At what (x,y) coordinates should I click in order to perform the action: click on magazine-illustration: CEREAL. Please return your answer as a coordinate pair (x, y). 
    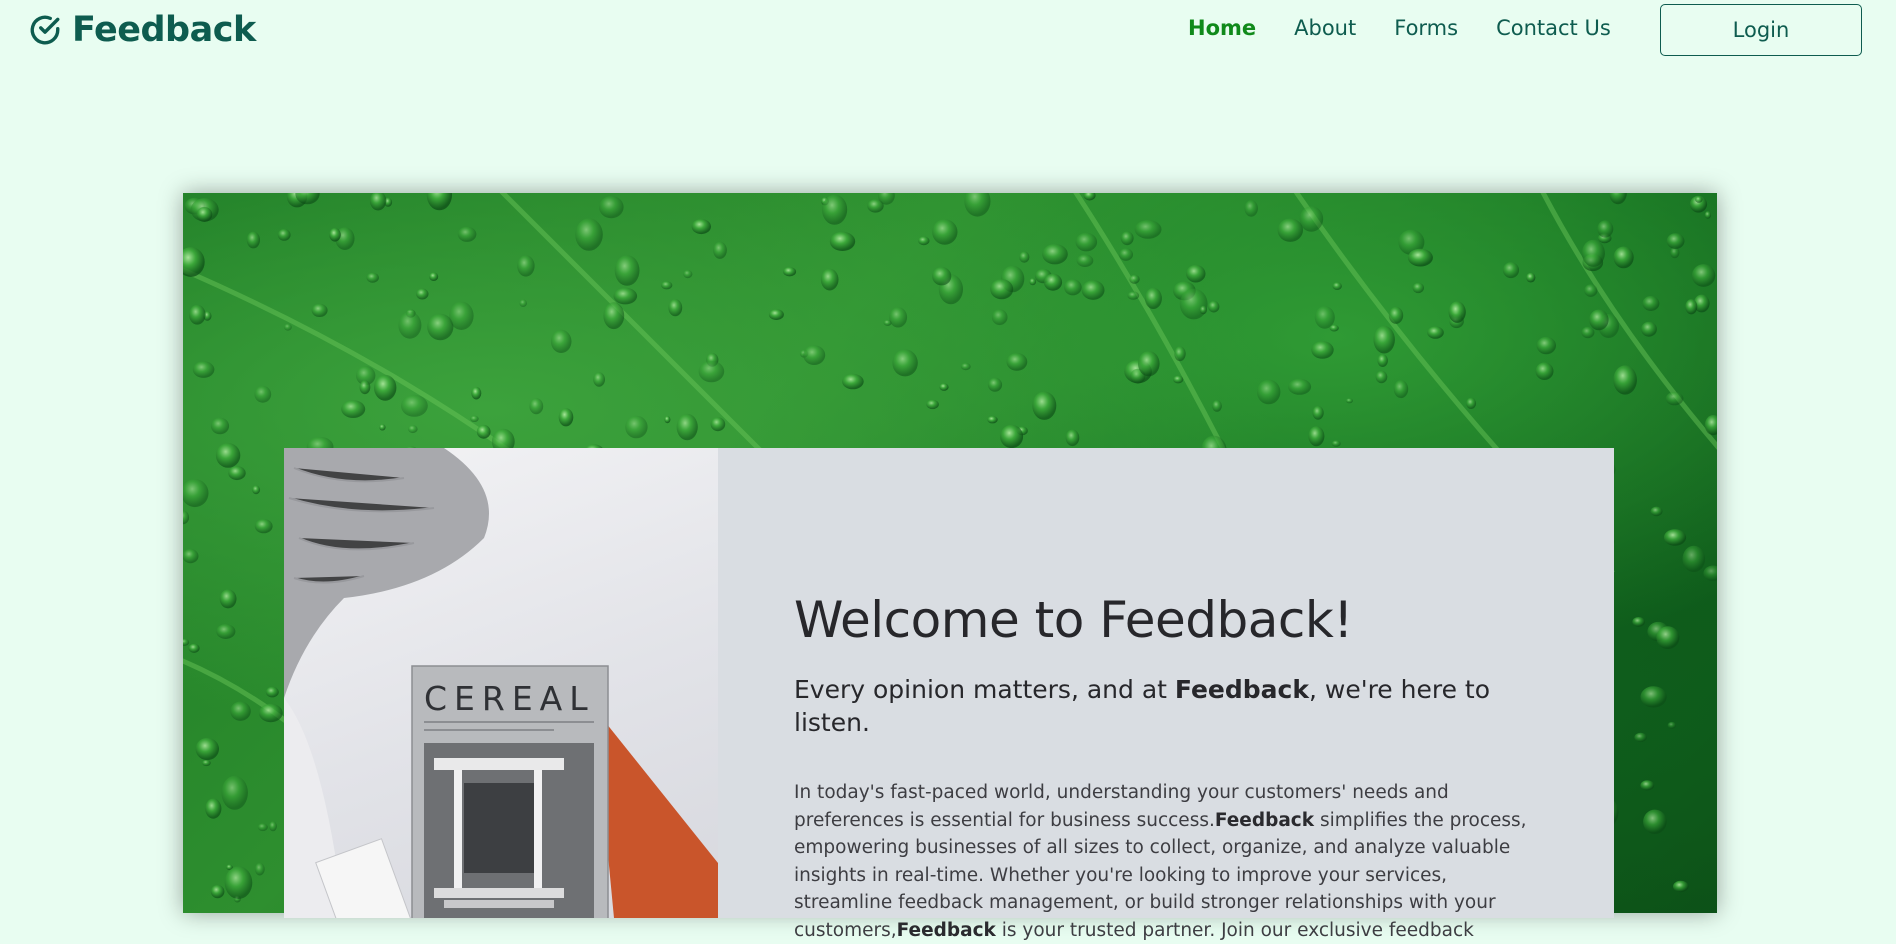
    Looking at the image, I should click on (501, 683).